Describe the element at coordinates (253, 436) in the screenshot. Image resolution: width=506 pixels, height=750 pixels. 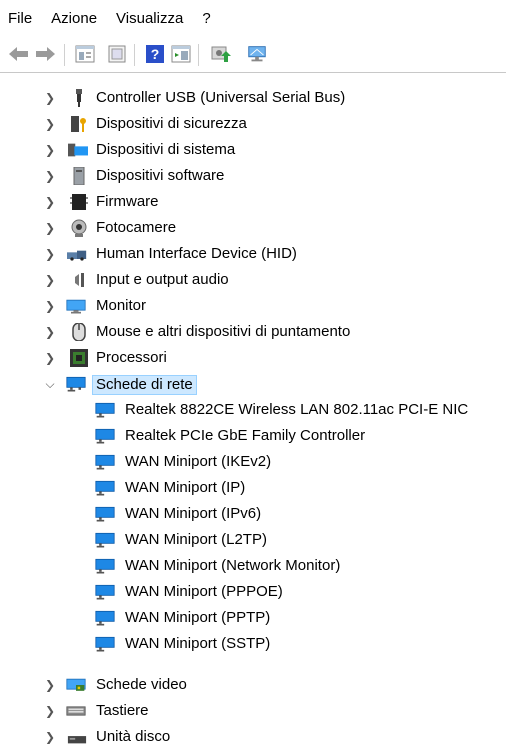
I see `tree-device-row: Realtek PCIe GbE Family Controller` at that location.